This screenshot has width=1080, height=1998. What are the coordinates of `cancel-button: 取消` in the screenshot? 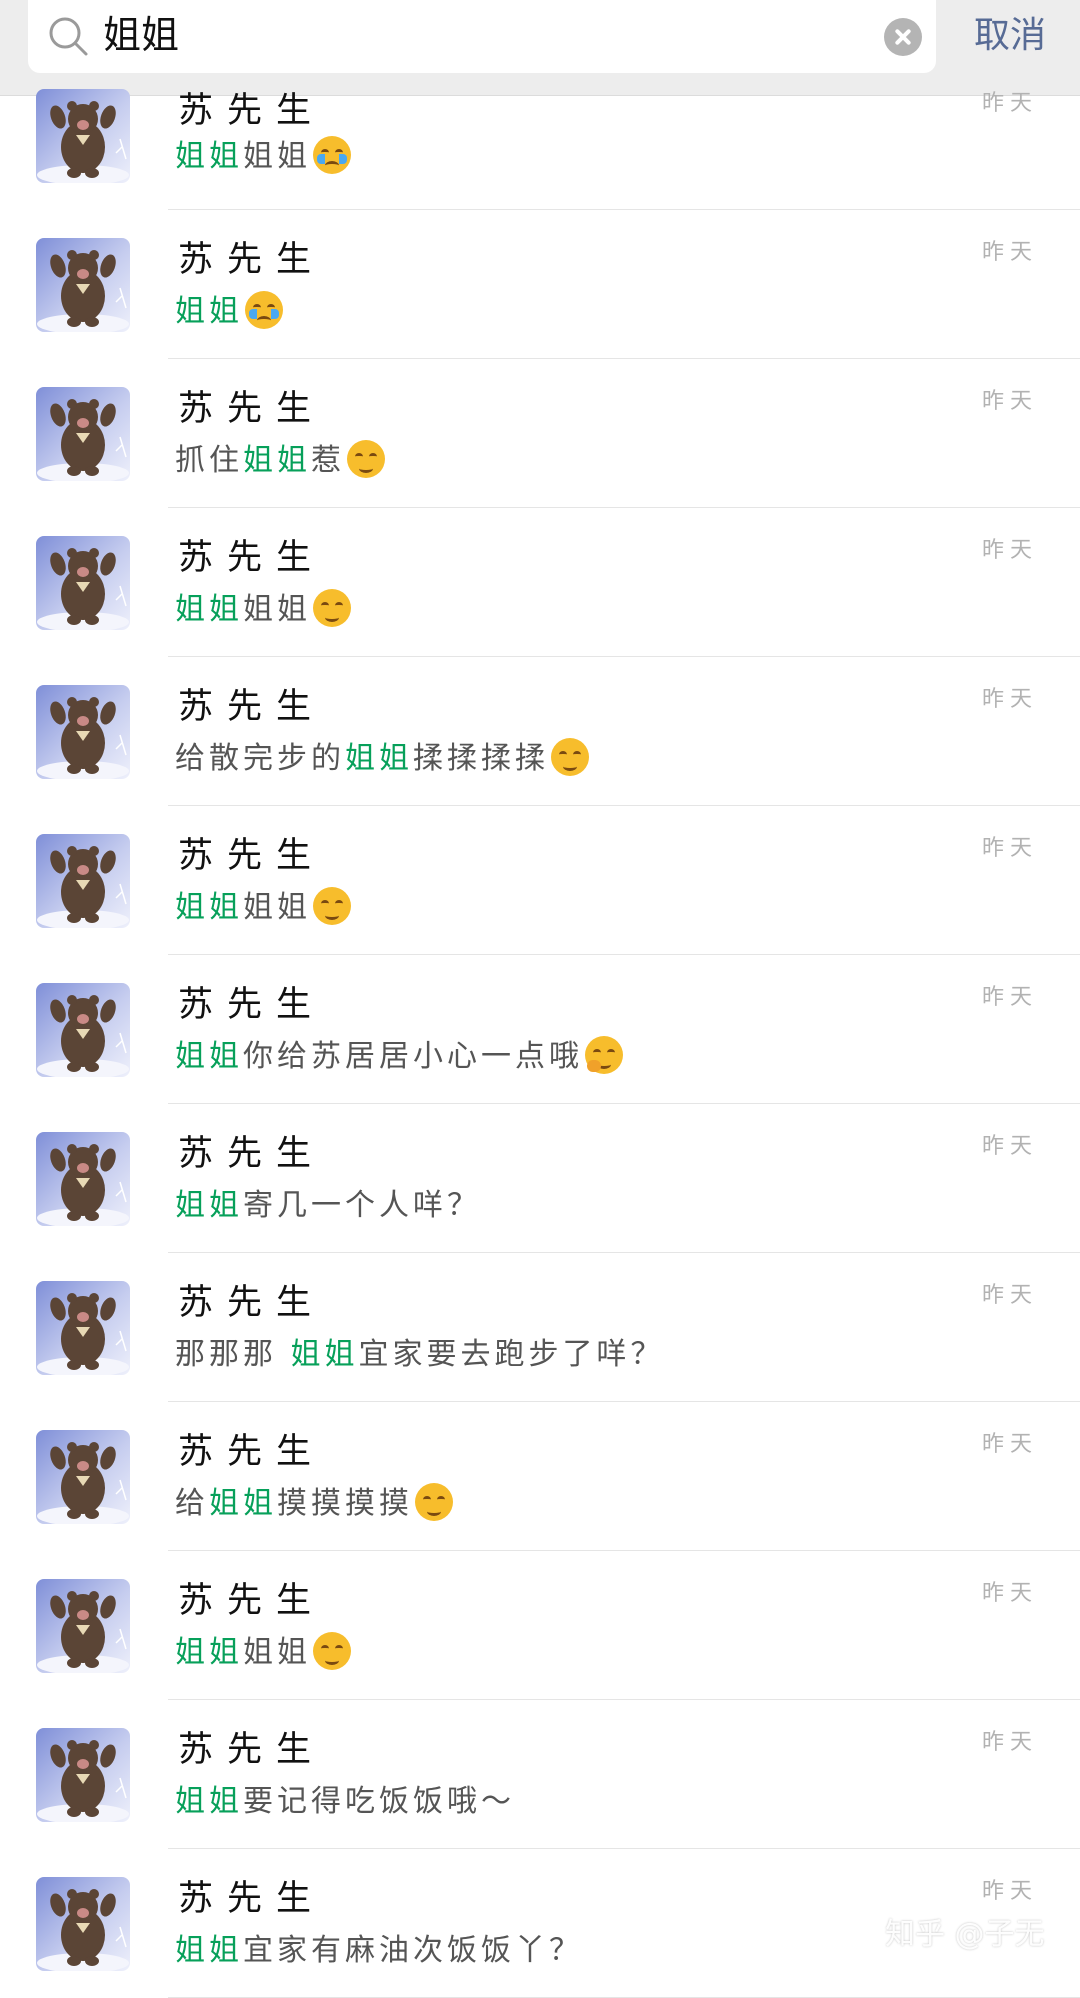 It's located at (1010, 36).